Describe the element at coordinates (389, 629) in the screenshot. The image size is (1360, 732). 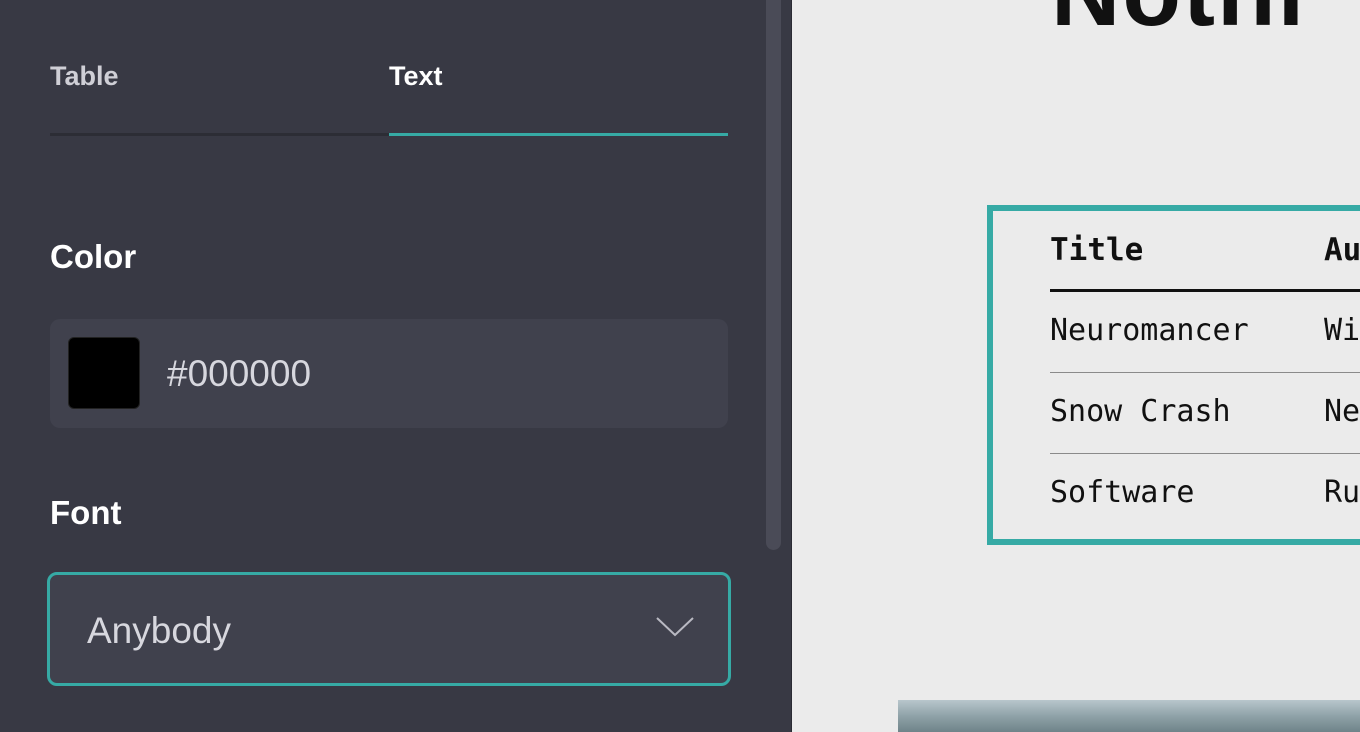
I see `font-select: Anybody` at that location.